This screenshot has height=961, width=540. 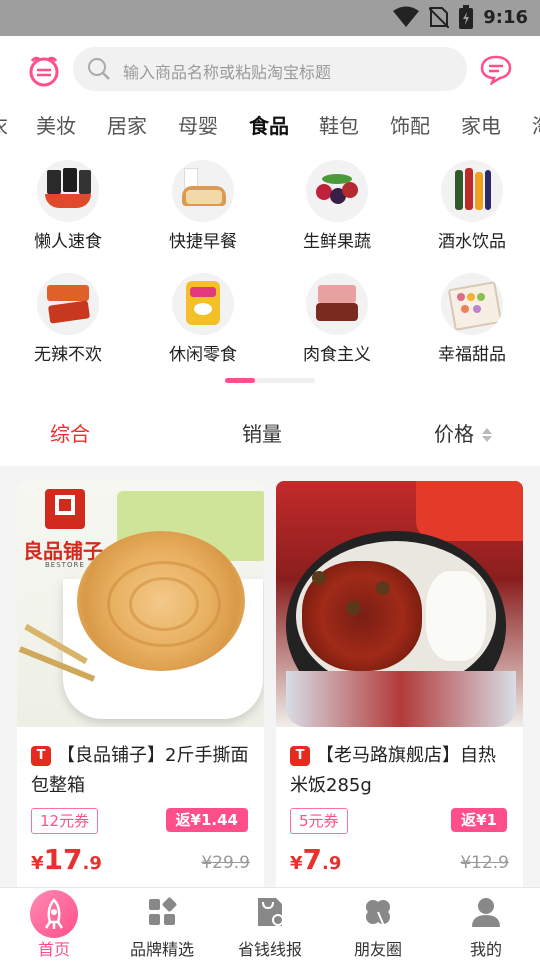 I want to click on battery-icon, so click(x=466, y=17).